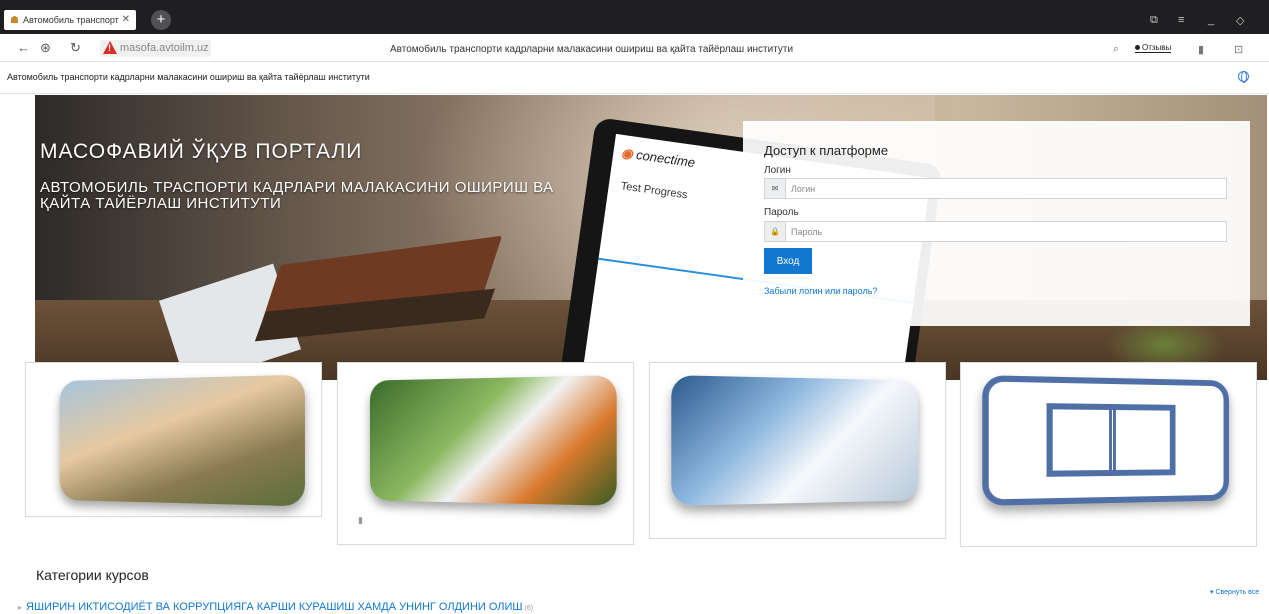  I want to click on username-label: Логин, so click(777, 170).